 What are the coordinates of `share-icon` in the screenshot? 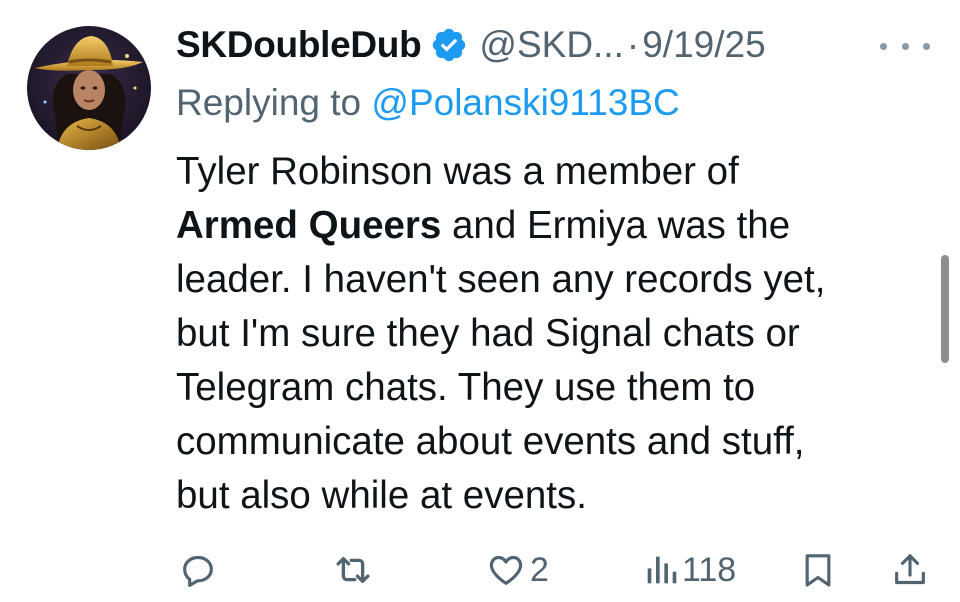 It's located at (910, 570).